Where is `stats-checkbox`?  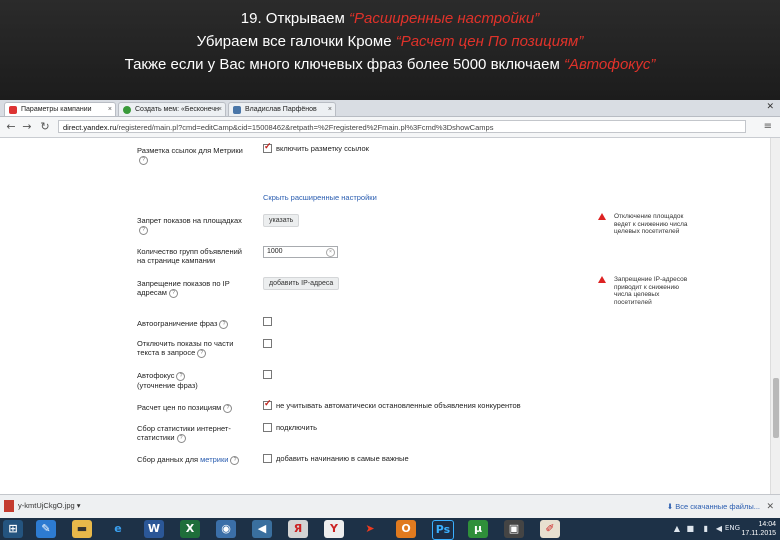
stats-checkbox is located at coordinates (267, 427).